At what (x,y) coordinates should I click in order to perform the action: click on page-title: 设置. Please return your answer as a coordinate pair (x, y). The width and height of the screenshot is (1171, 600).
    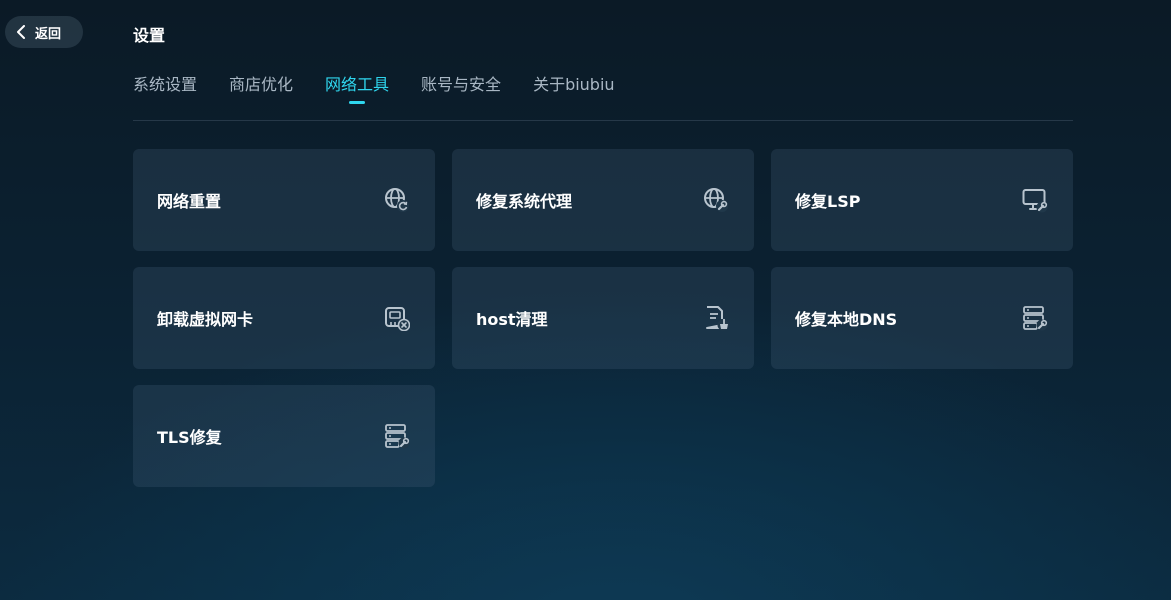
    Looking at the image, I should click on (149, 35).